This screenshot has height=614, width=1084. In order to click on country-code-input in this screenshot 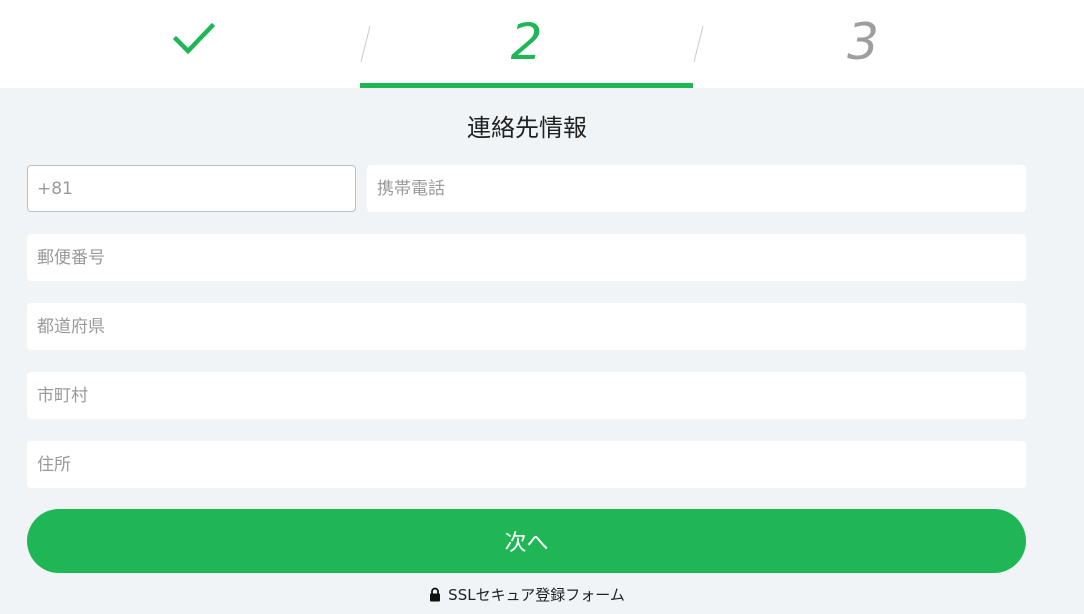, I will do `click(191, 188)`.